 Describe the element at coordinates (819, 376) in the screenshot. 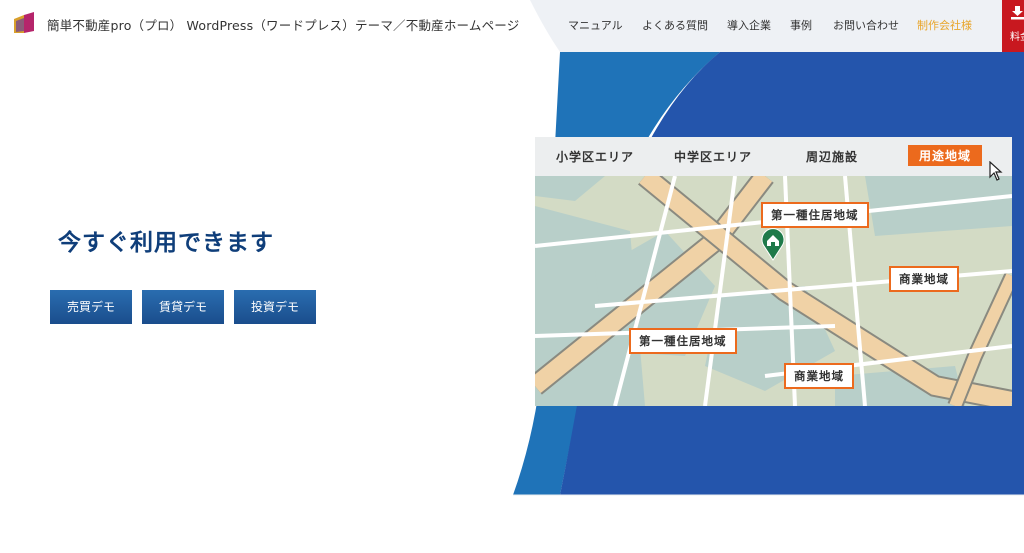

I see `zone-label-commercial-2: 商業地域` at that location.